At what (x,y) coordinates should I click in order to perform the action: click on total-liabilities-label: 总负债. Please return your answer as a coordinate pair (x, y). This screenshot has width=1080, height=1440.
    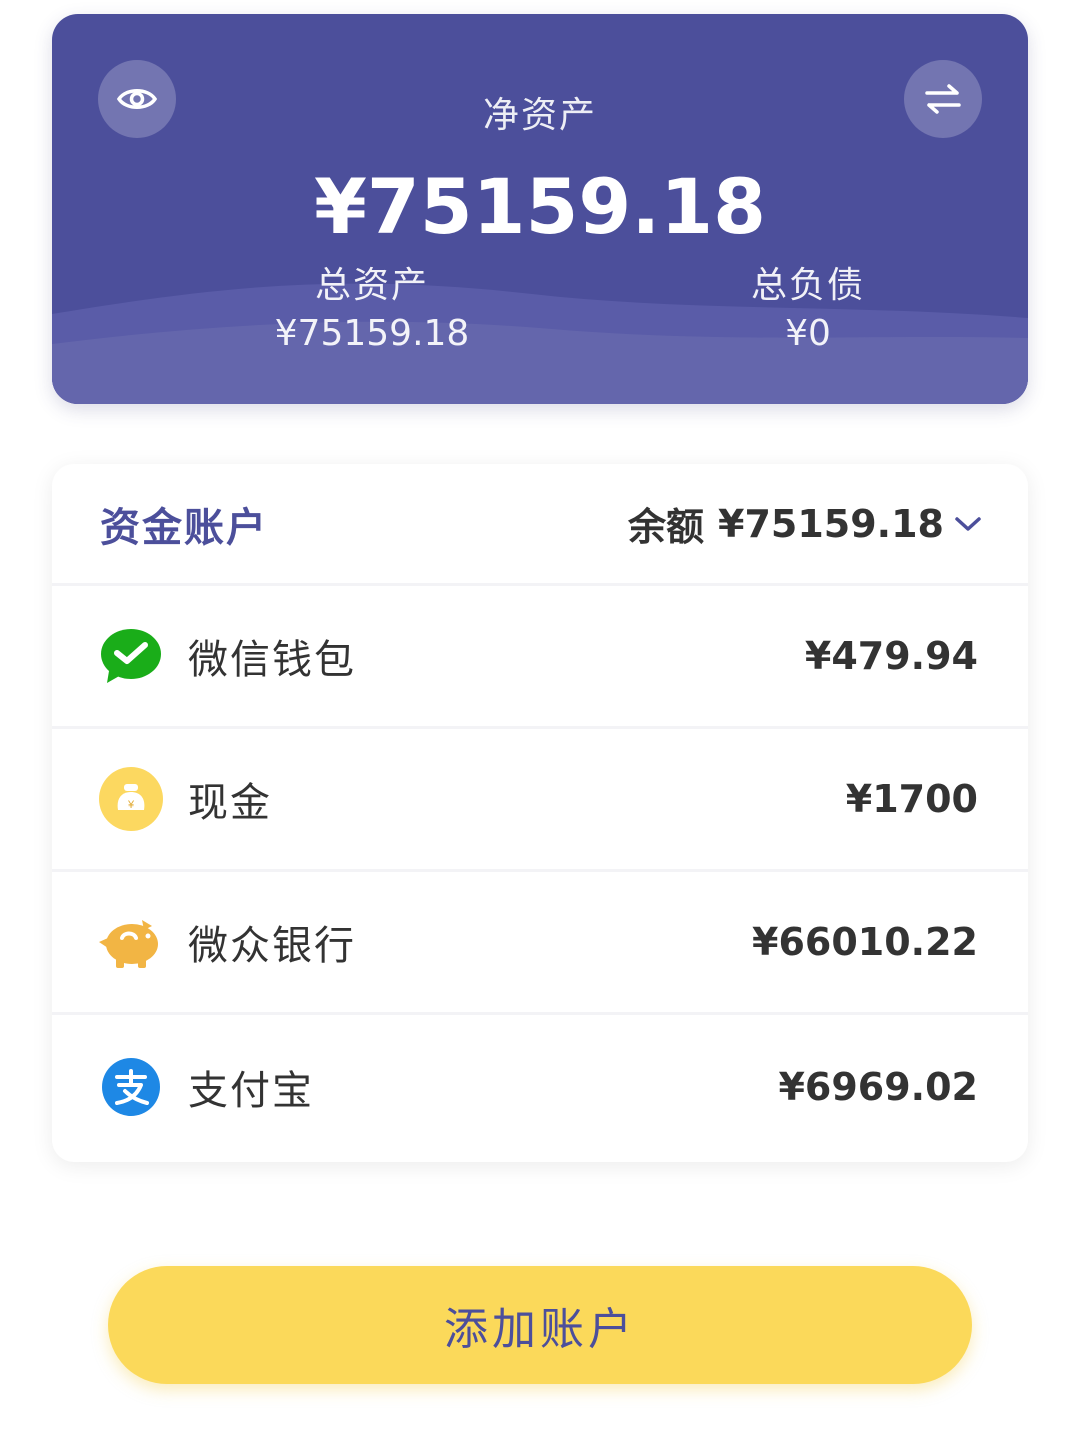
    Looking at the image, I should click on (807, 285).